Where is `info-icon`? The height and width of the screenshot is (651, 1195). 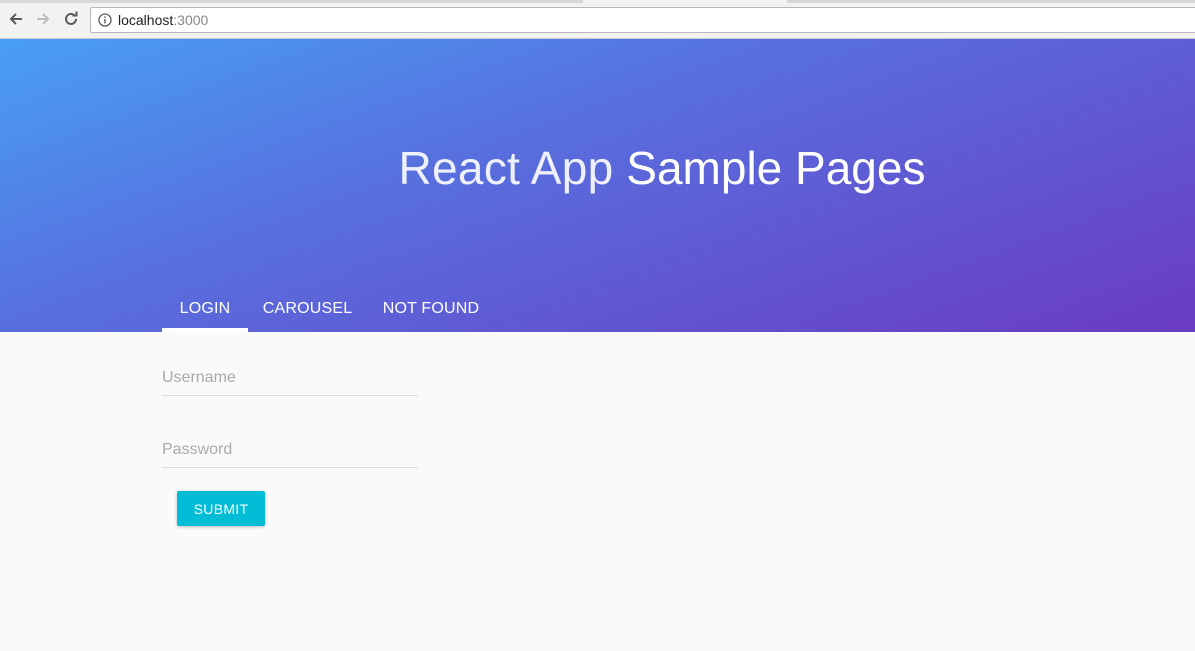 info-icon is located at coordinates (105, 20).